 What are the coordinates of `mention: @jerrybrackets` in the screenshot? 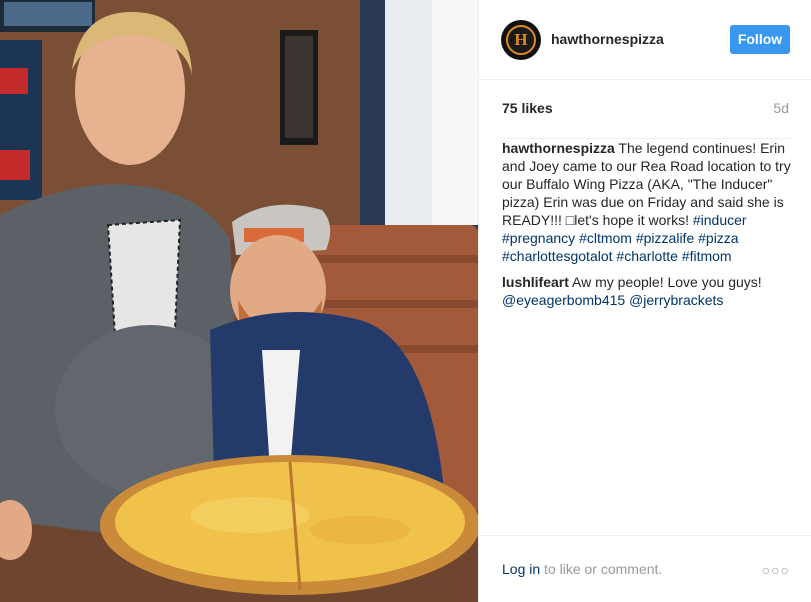 It's located at (676, 300).